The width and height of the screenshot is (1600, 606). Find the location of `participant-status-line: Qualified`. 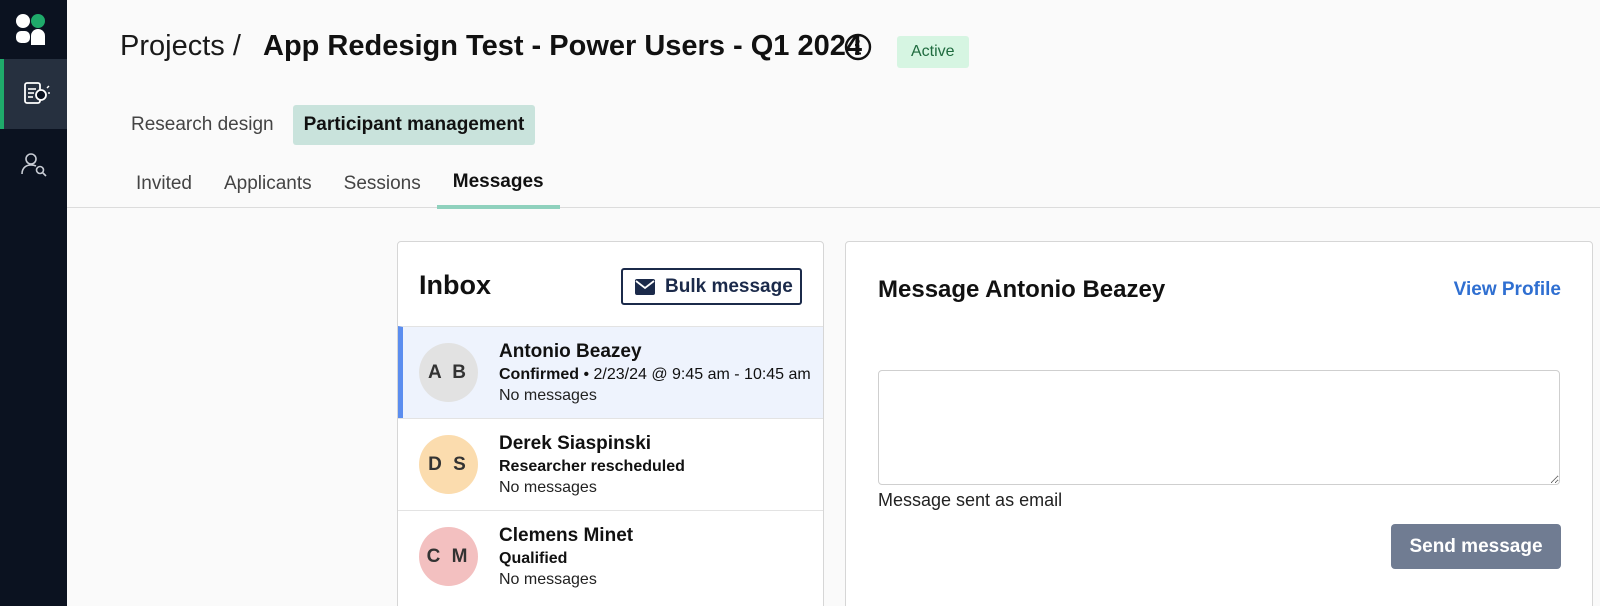

participant-status-line: Qualified is located at coordinates (659, 559).